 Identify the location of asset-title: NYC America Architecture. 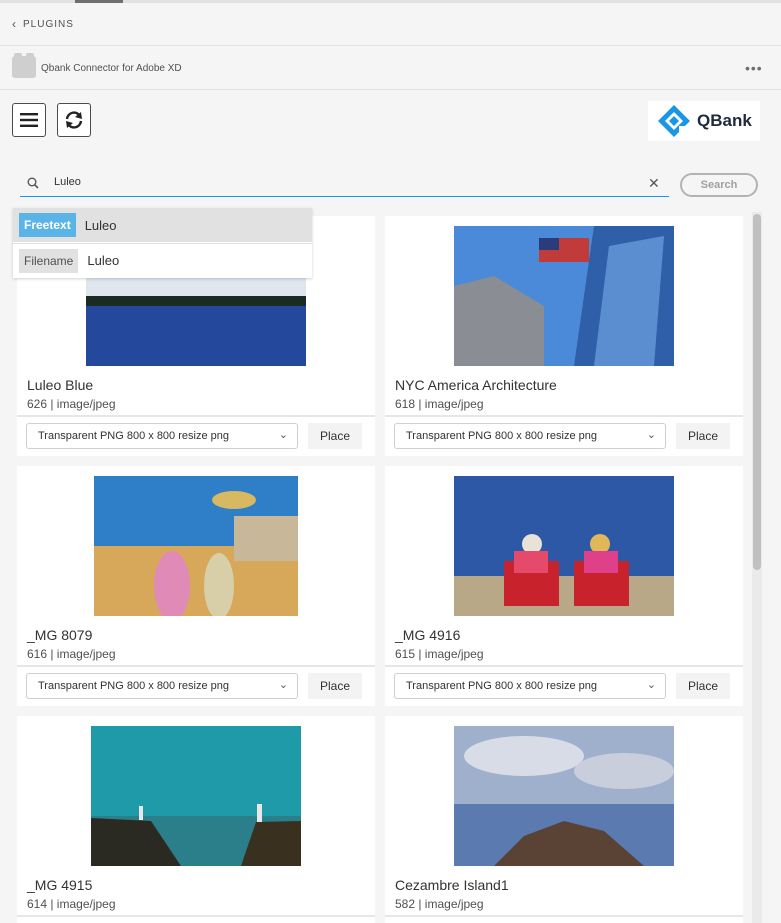
(476, 385).